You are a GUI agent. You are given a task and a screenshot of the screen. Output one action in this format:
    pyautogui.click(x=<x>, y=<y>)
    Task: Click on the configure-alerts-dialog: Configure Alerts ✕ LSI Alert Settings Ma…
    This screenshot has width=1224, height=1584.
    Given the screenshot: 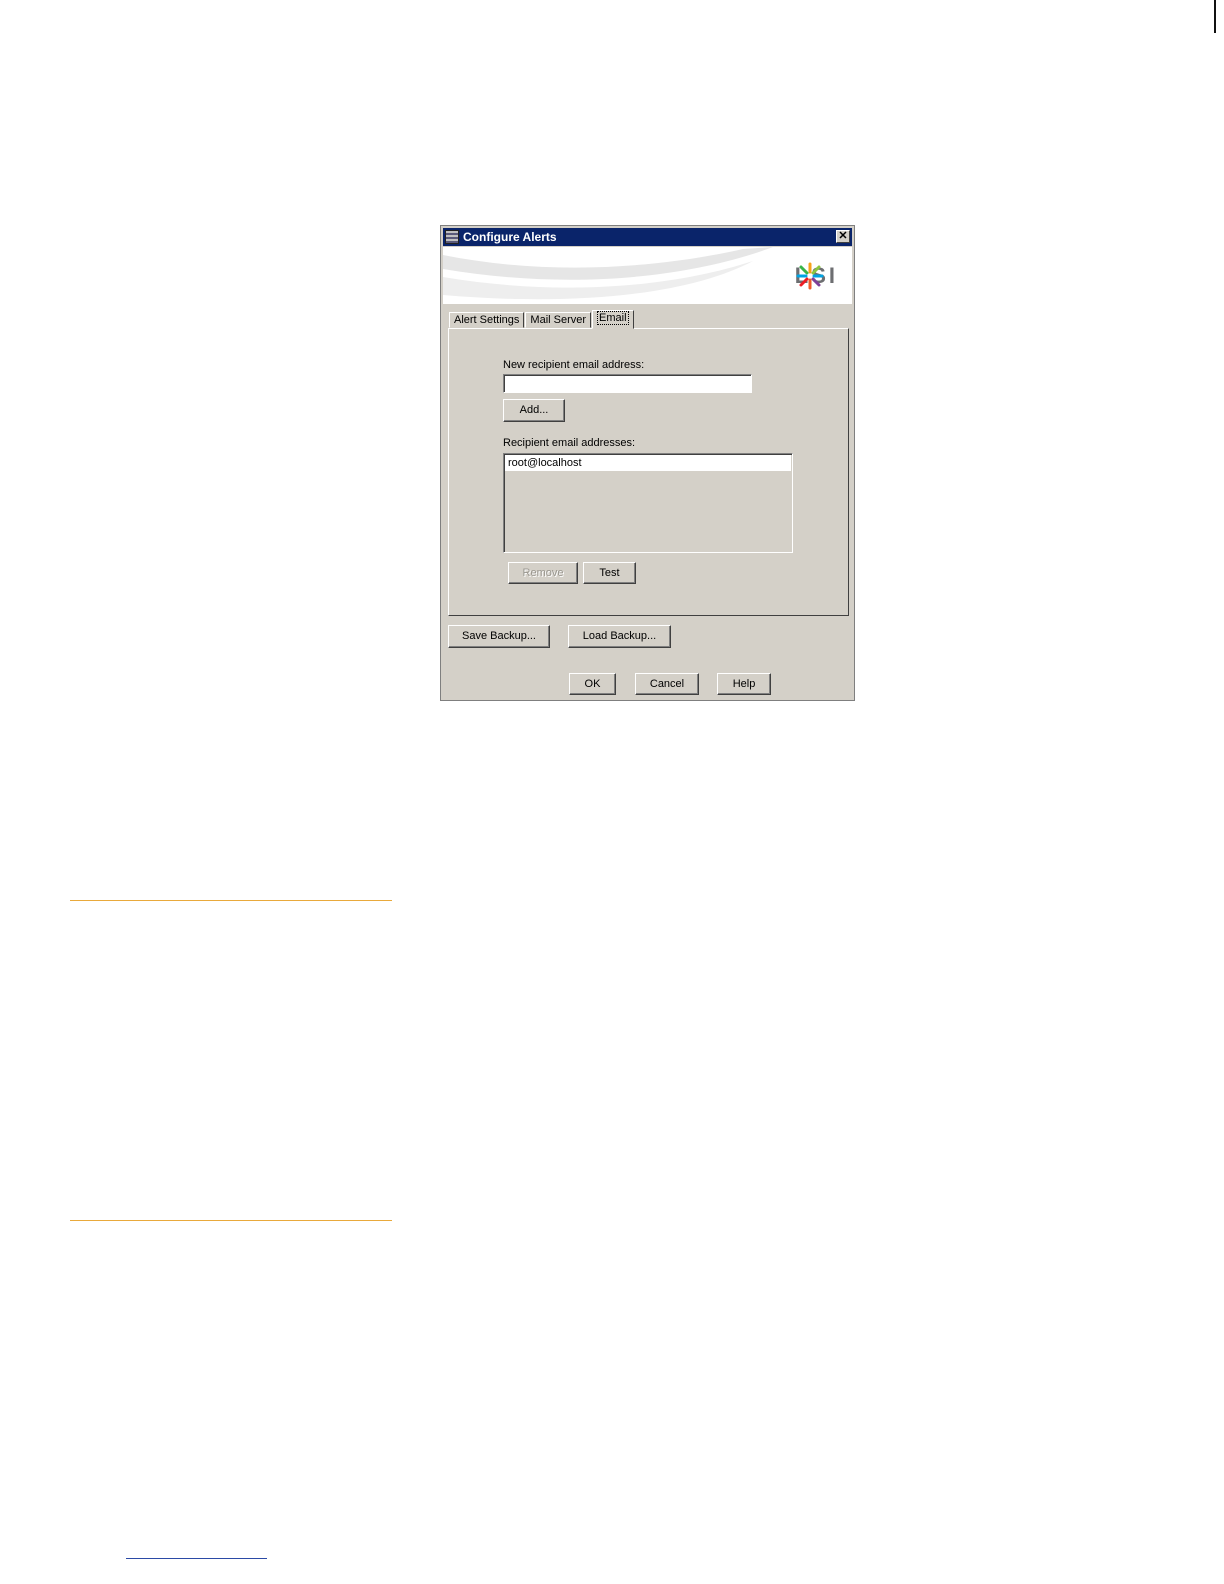 What is the action you would take?
    pyautogui.click(x=647, y=463)
    